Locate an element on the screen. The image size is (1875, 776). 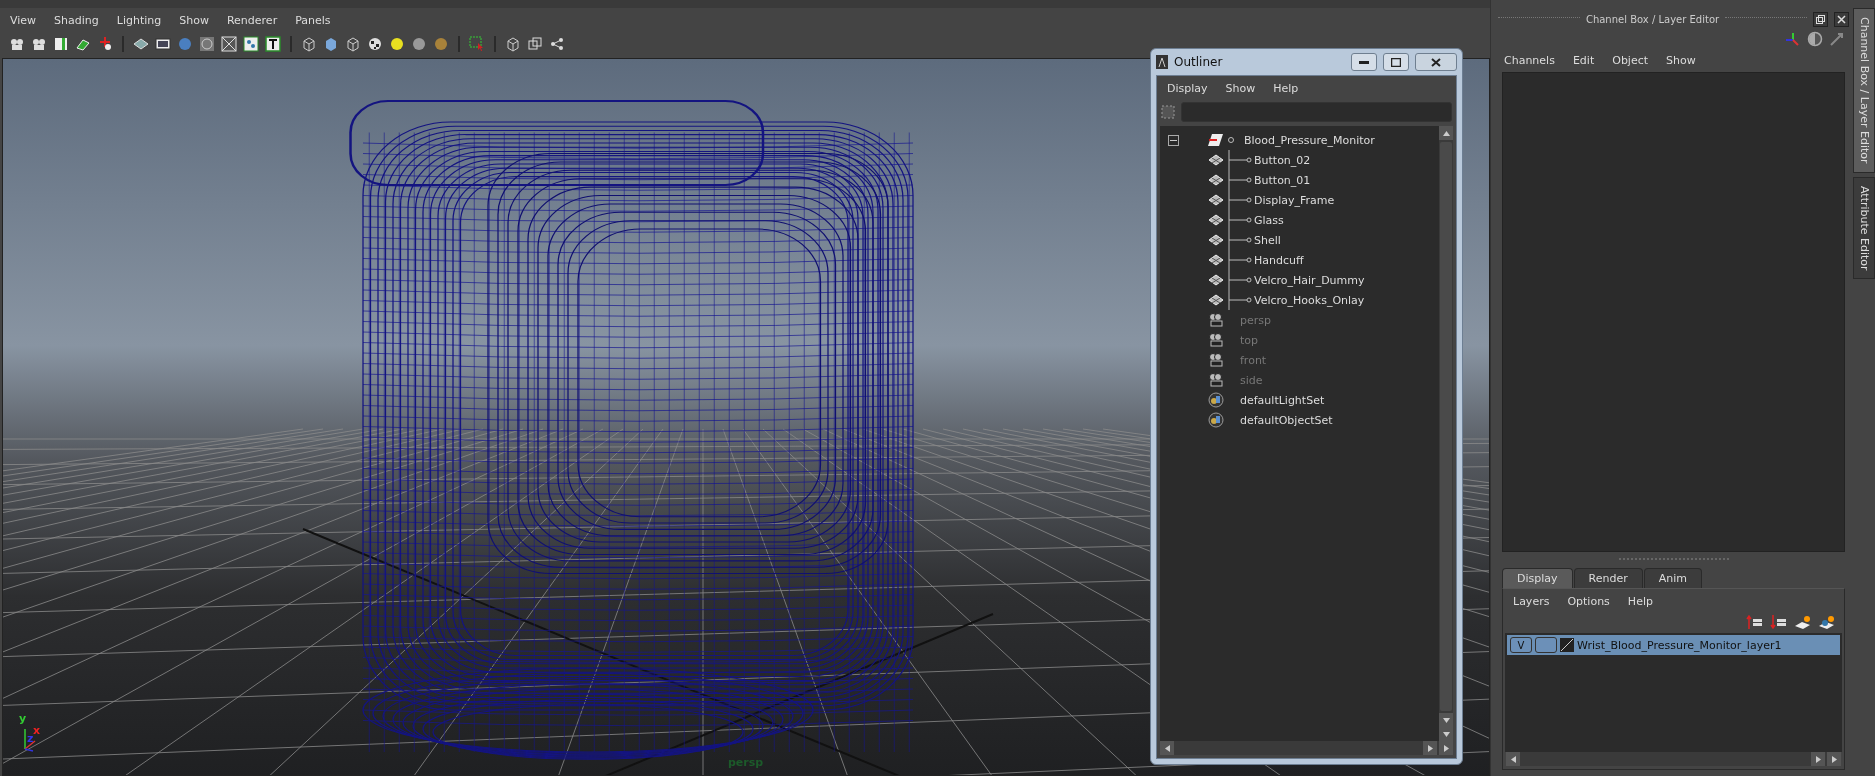
outliner-item: Blood_Pressure_Monitor is located at coordinates (1299, 140).